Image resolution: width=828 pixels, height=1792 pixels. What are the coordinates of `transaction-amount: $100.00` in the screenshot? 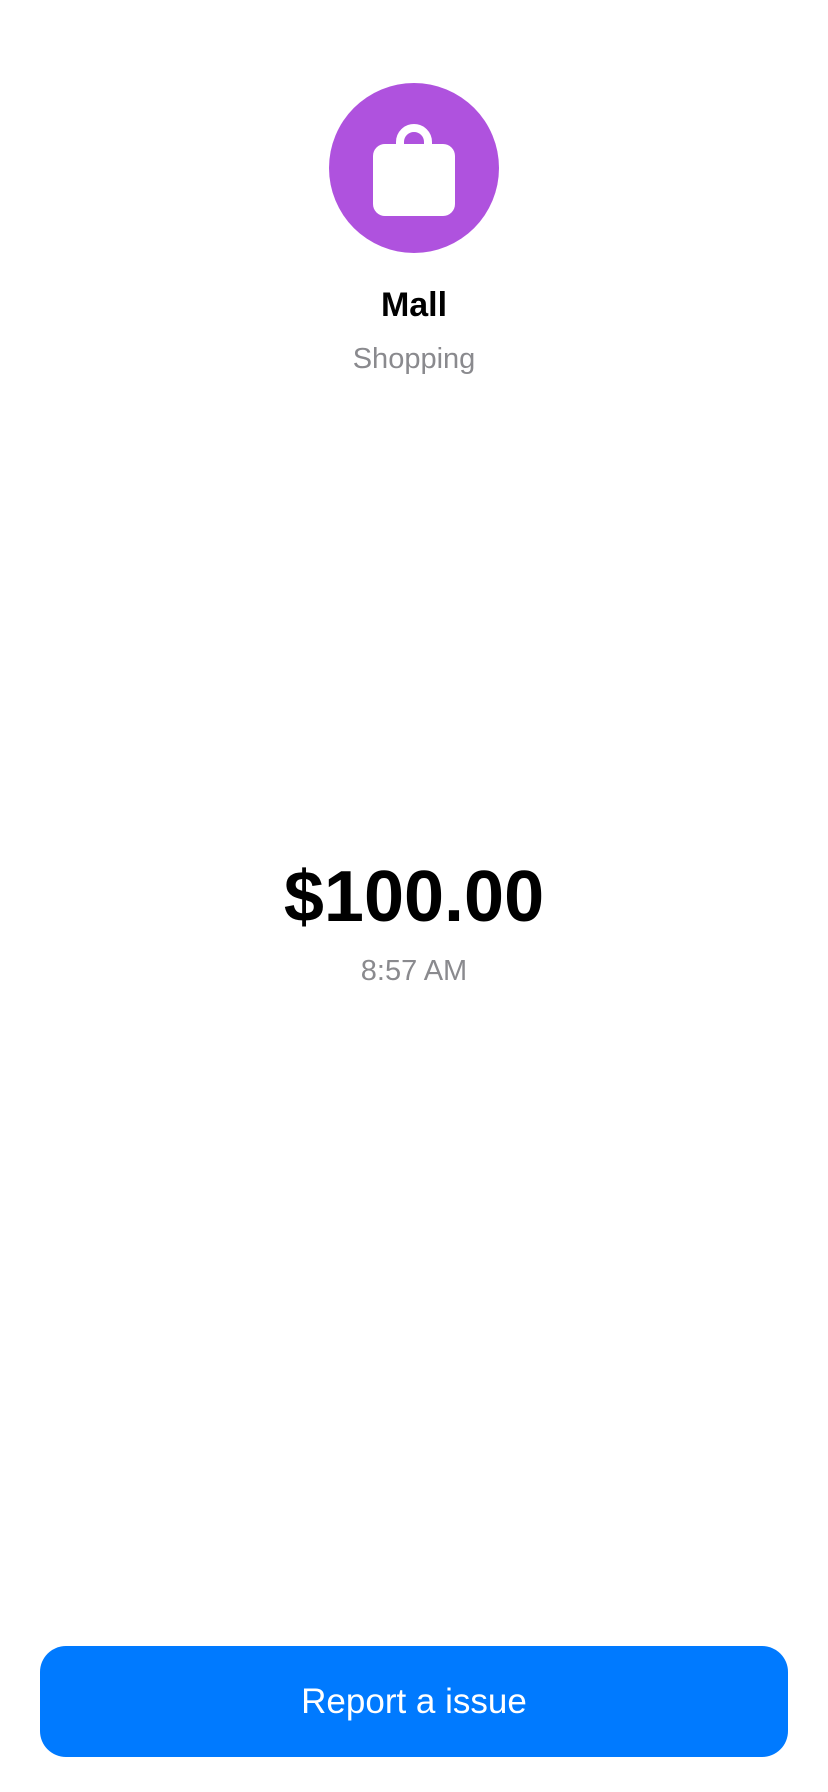 It's located at (414, 897).